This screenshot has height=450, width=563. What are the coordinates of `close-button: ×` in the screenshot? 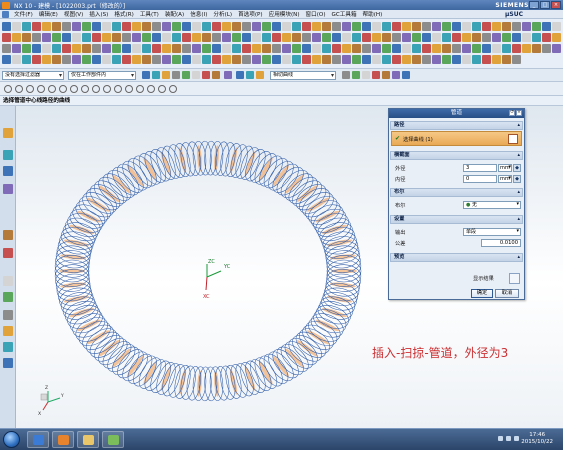 It's located at (556, 5).